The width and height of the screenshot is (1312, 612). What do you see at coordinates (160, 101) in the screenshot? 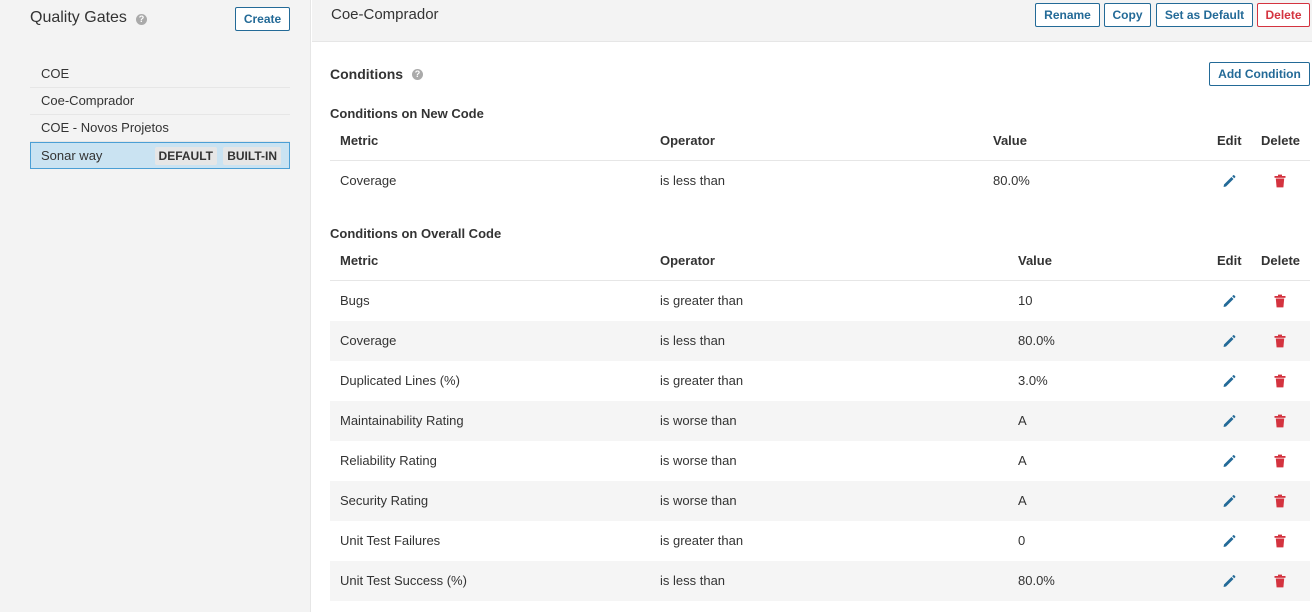
I see `sidebar-item-coe-comprador: Coe-Comprador` at bounding box center [160, 101].